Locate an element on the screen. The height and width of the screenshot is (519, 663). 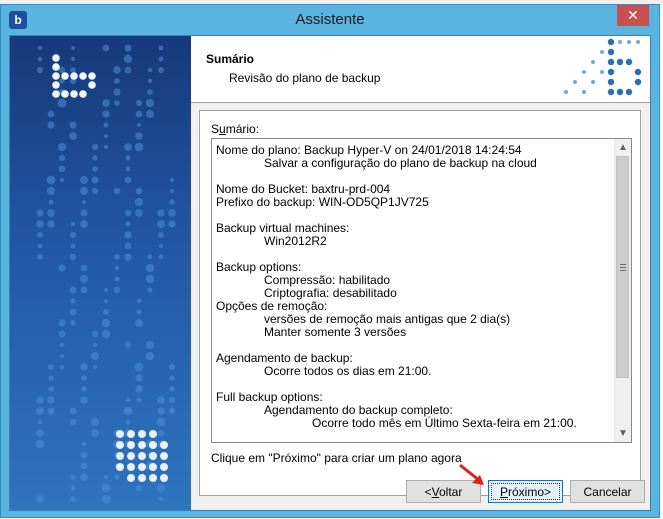
scroll-down-icon: ▼ is located at coordinates (623, 433).